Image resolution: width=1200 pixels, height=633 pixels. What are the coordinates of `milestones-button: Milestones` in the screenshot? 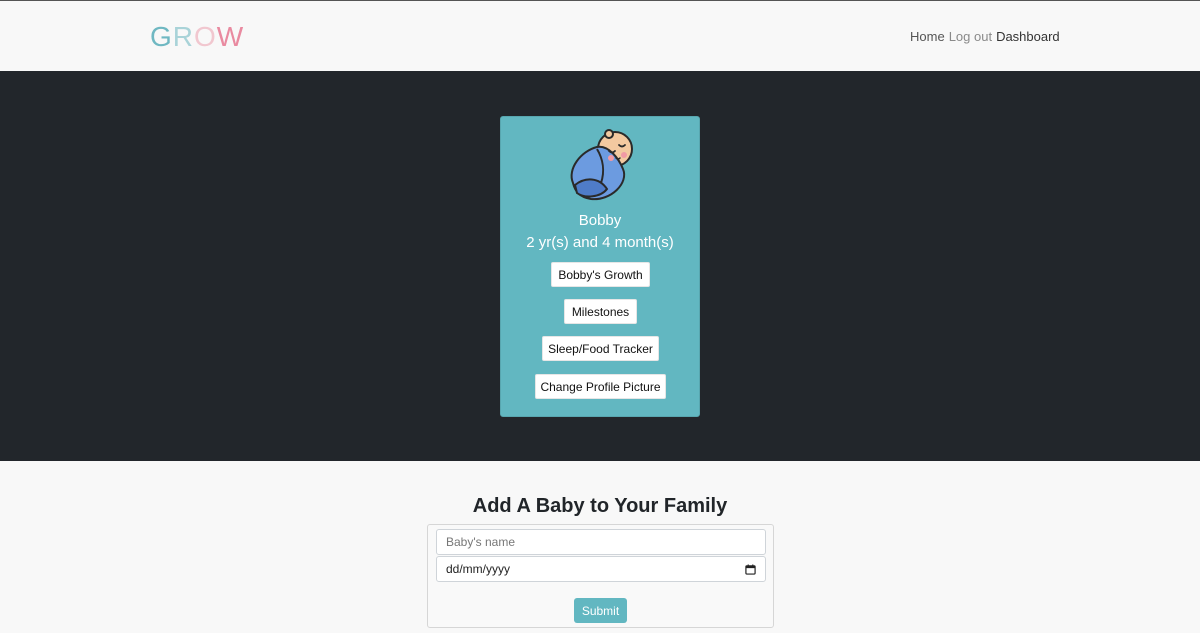 It's located at (600, 311).